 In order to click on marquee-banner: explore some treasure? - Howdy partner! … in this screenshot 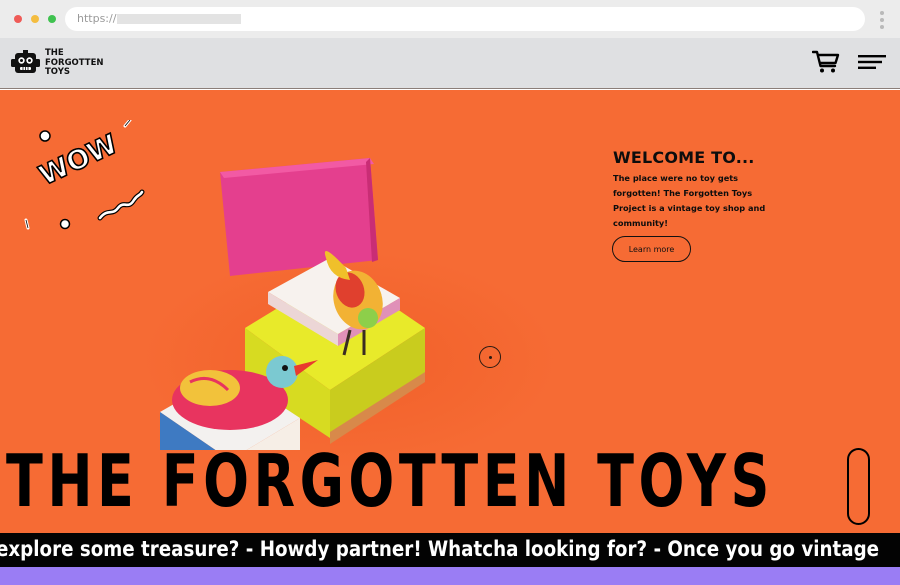, I will do `click(450, 550)`.